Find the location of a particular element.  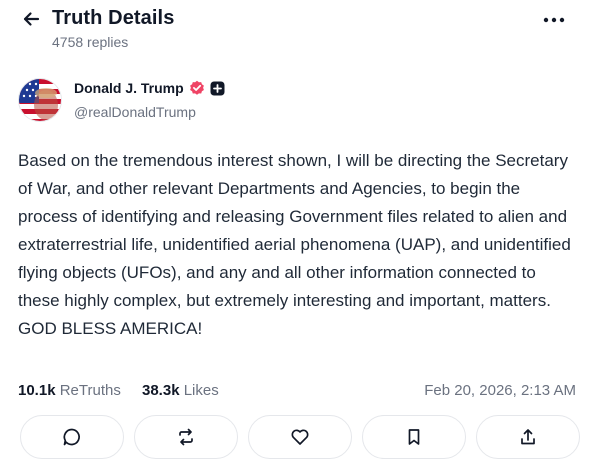

more-options-button is located at coordinates (554, 20).